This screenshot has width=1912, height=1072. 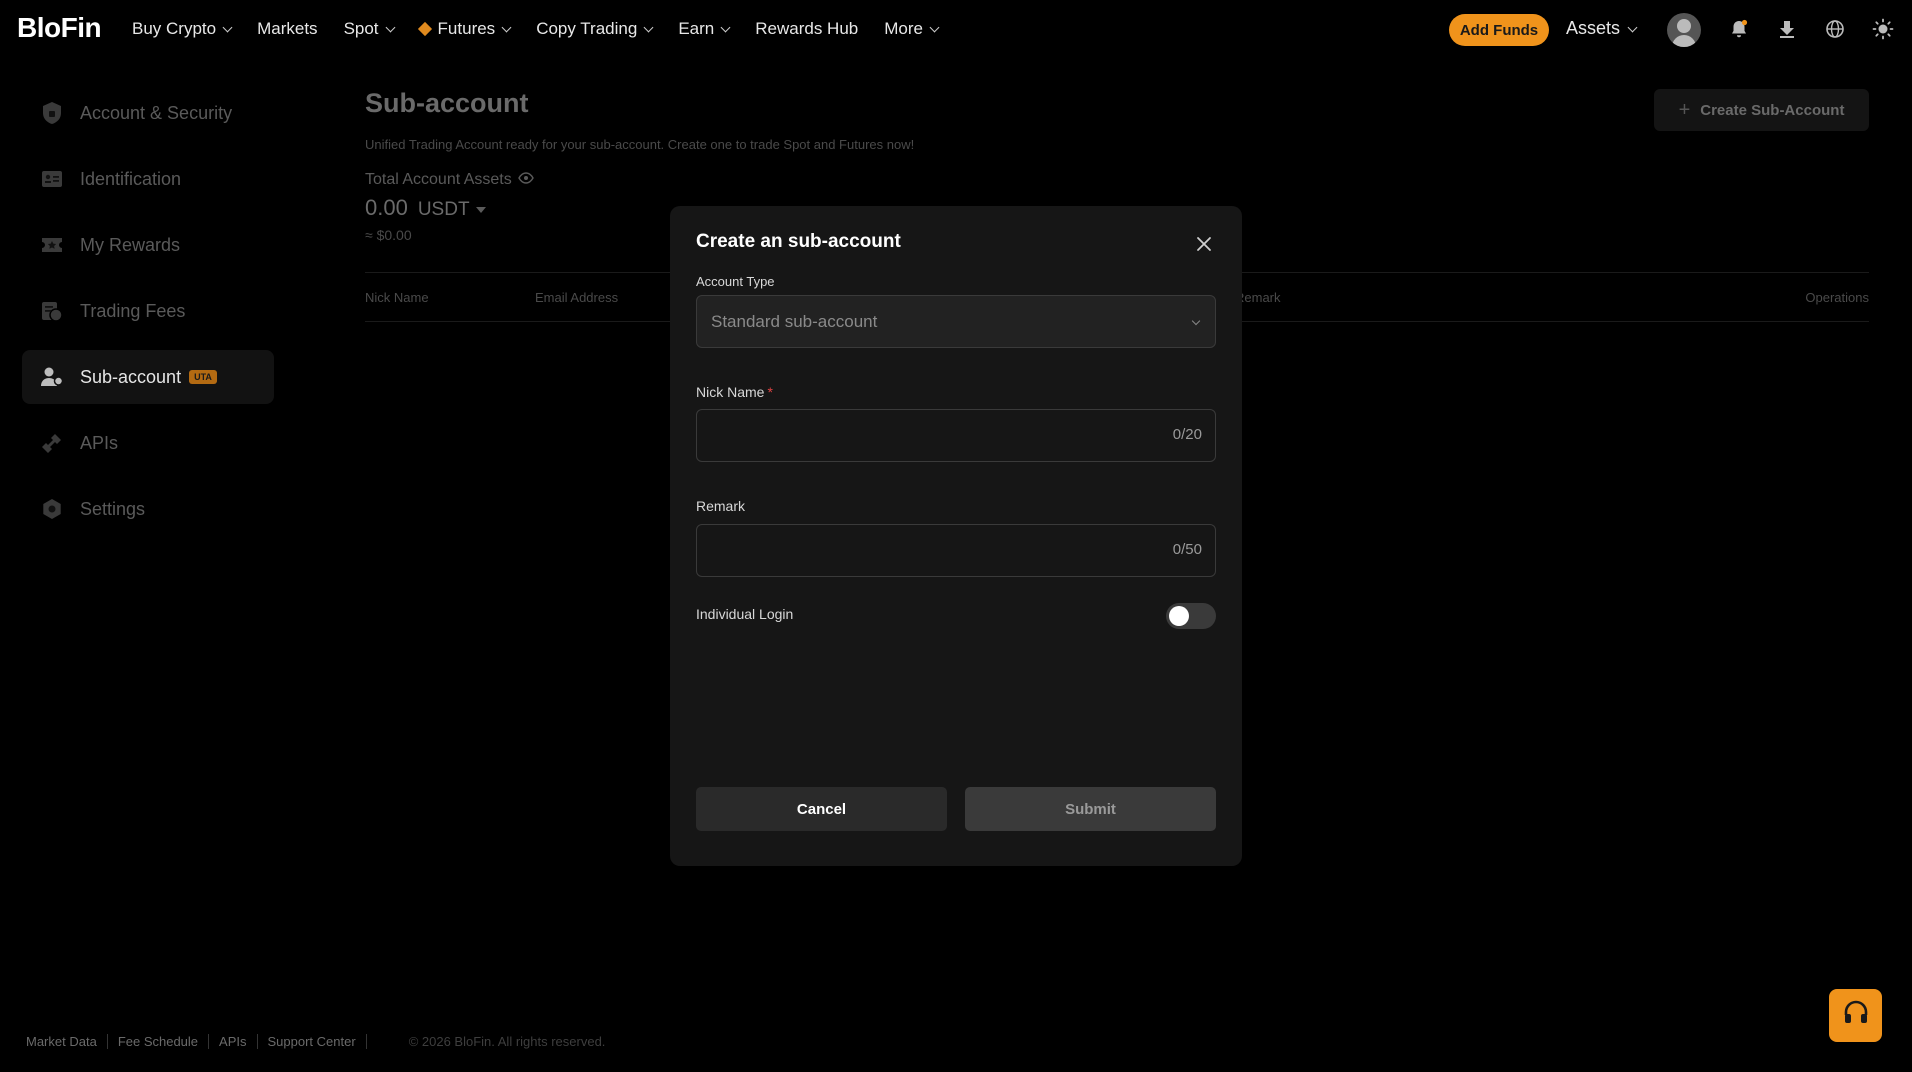 What do you see at coordinates (696, 28) in the screenshot?
I see `nav-label: Earn` at bounding box center [696, 28].